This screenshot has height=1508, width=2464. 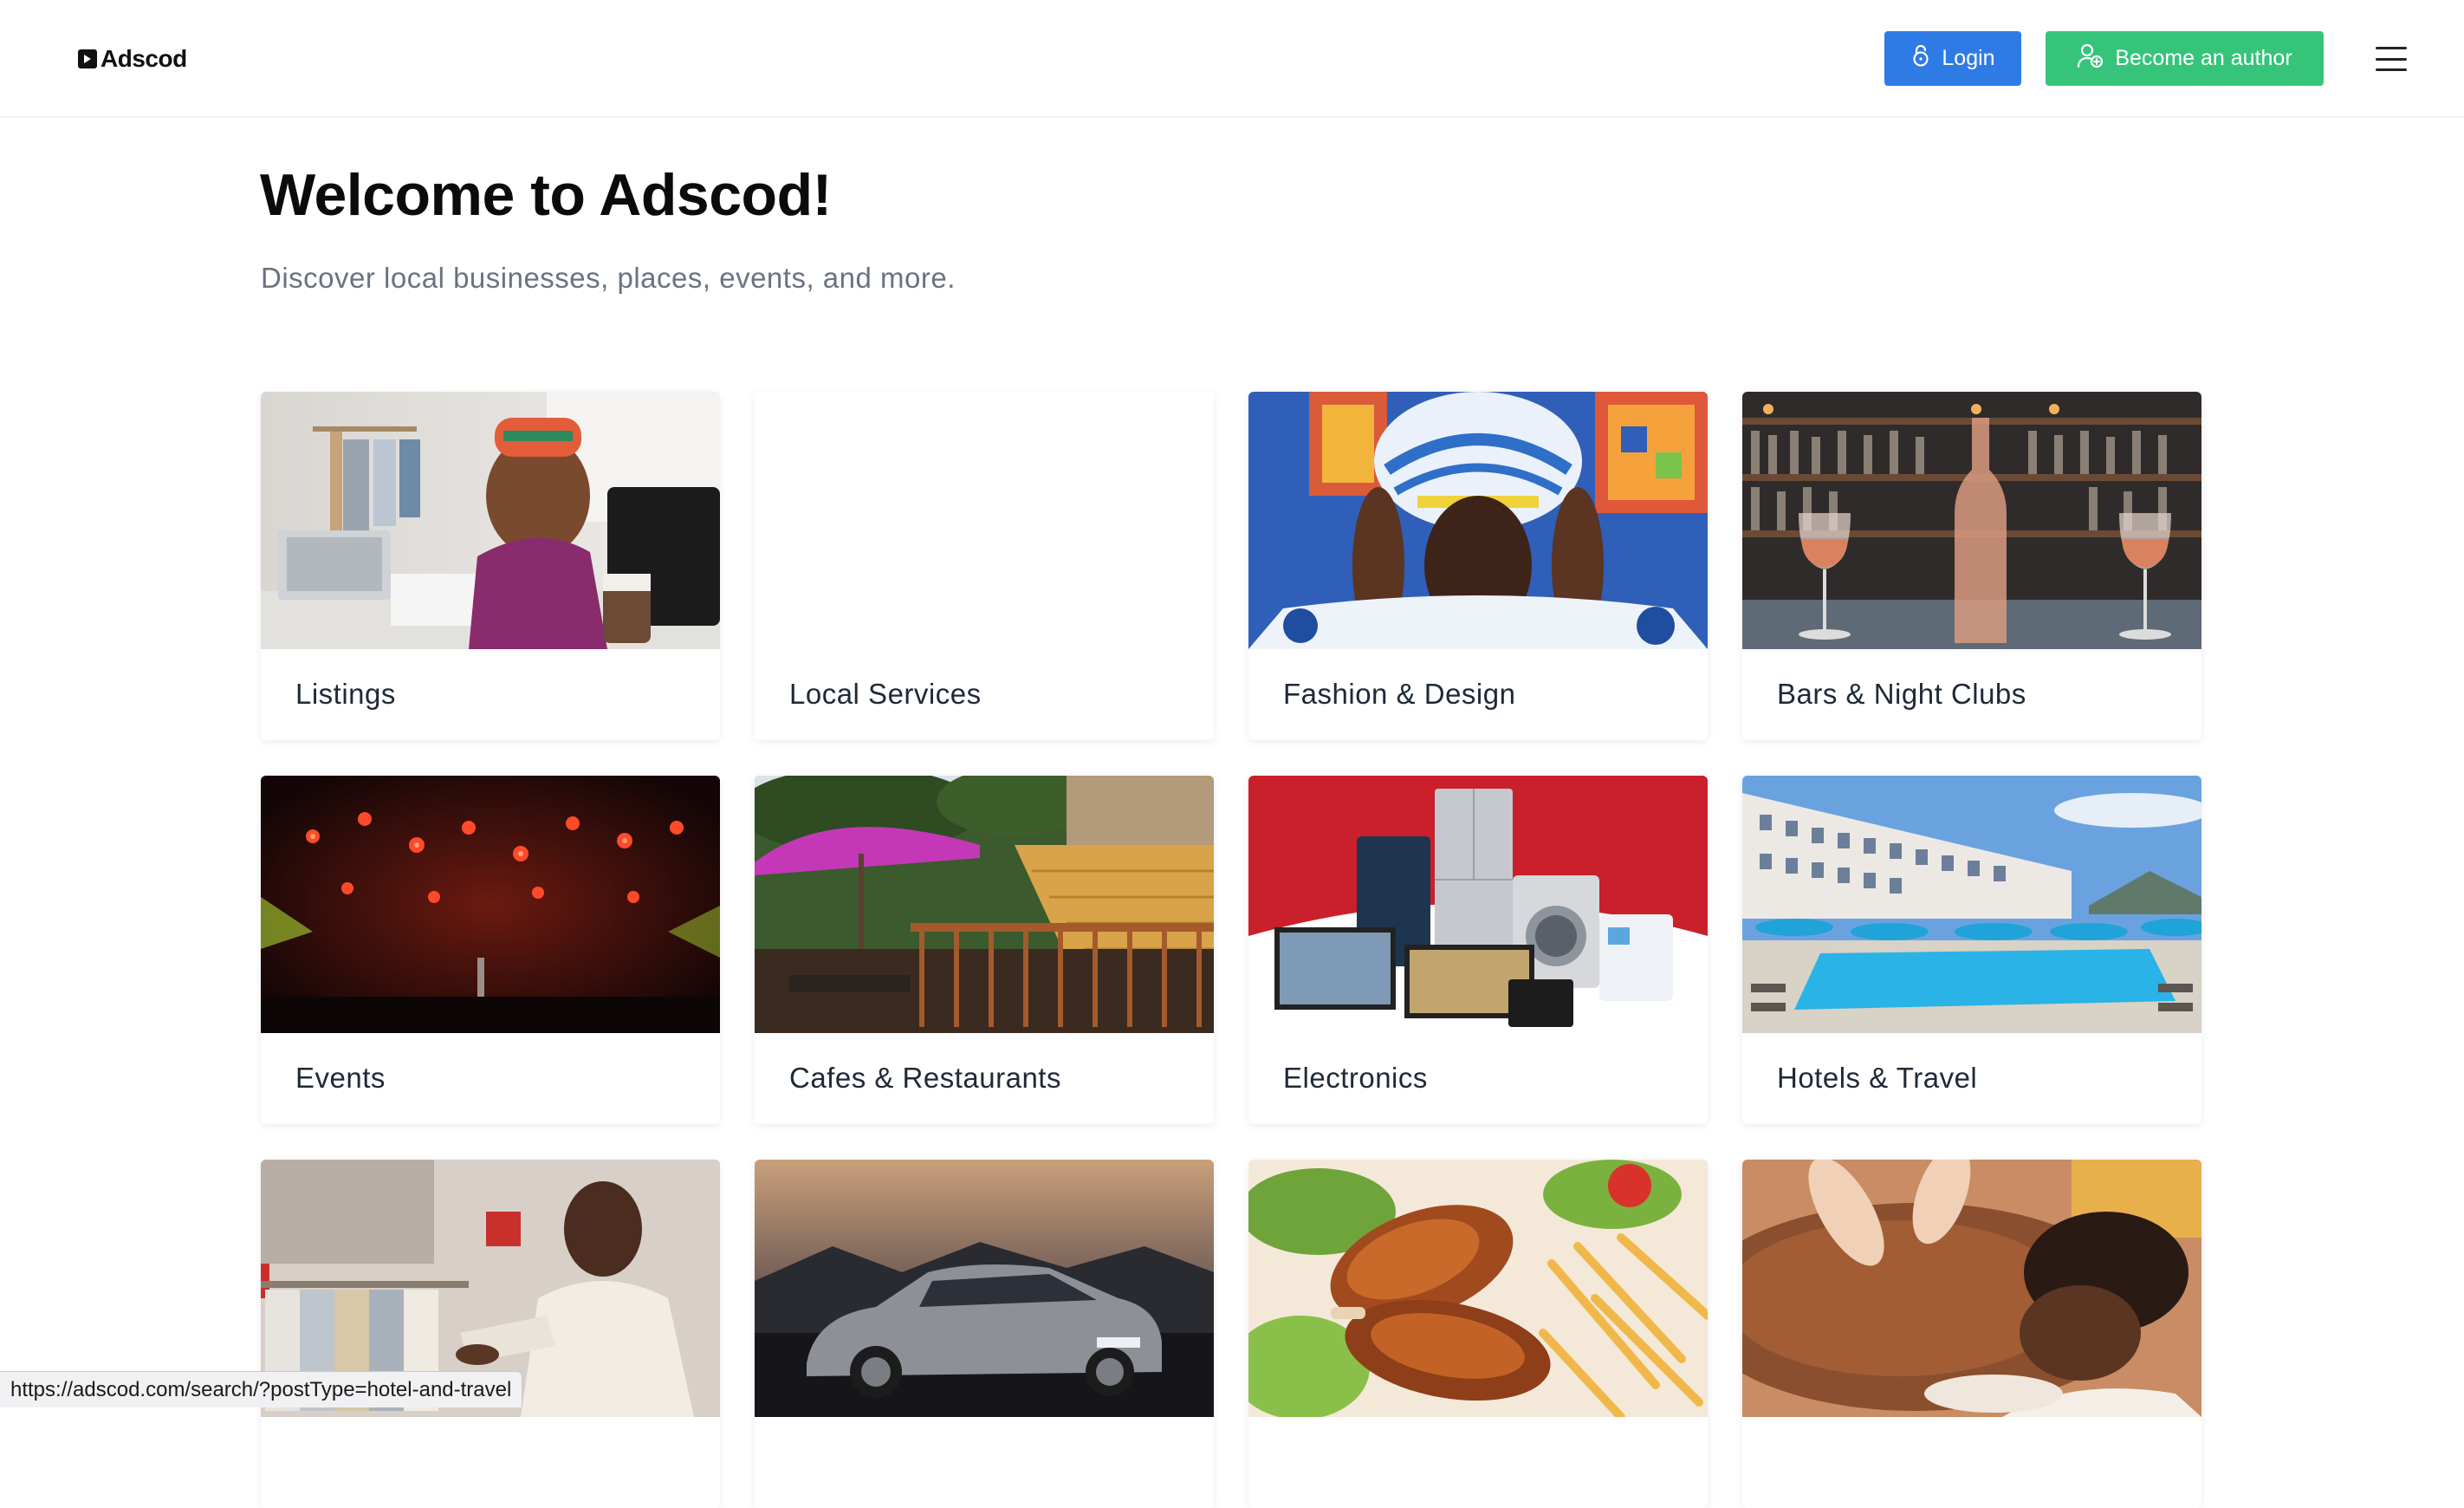 I want to click on login-button: Login, so click(x=1953, y=58).